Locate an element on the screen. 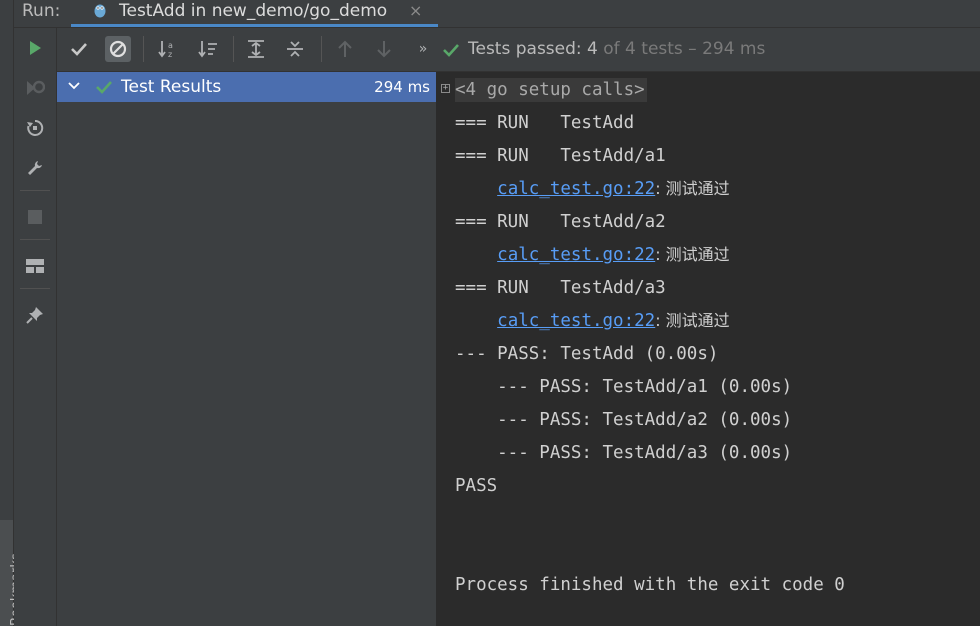  stop-icon is located at coordinates (35, 217).